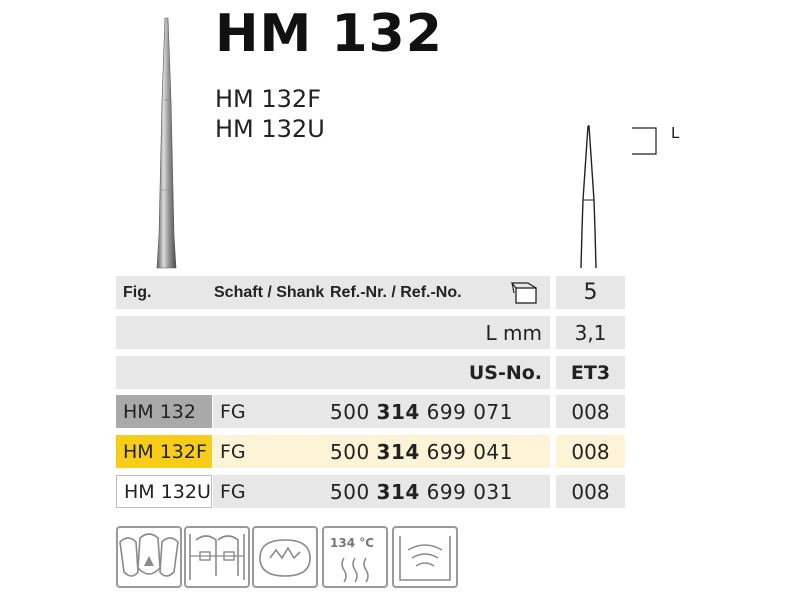 This screenshot has width=800, height=600. Describe the element at coordinates (523, 293) in the screenshot. I see `package-icon` at that location.